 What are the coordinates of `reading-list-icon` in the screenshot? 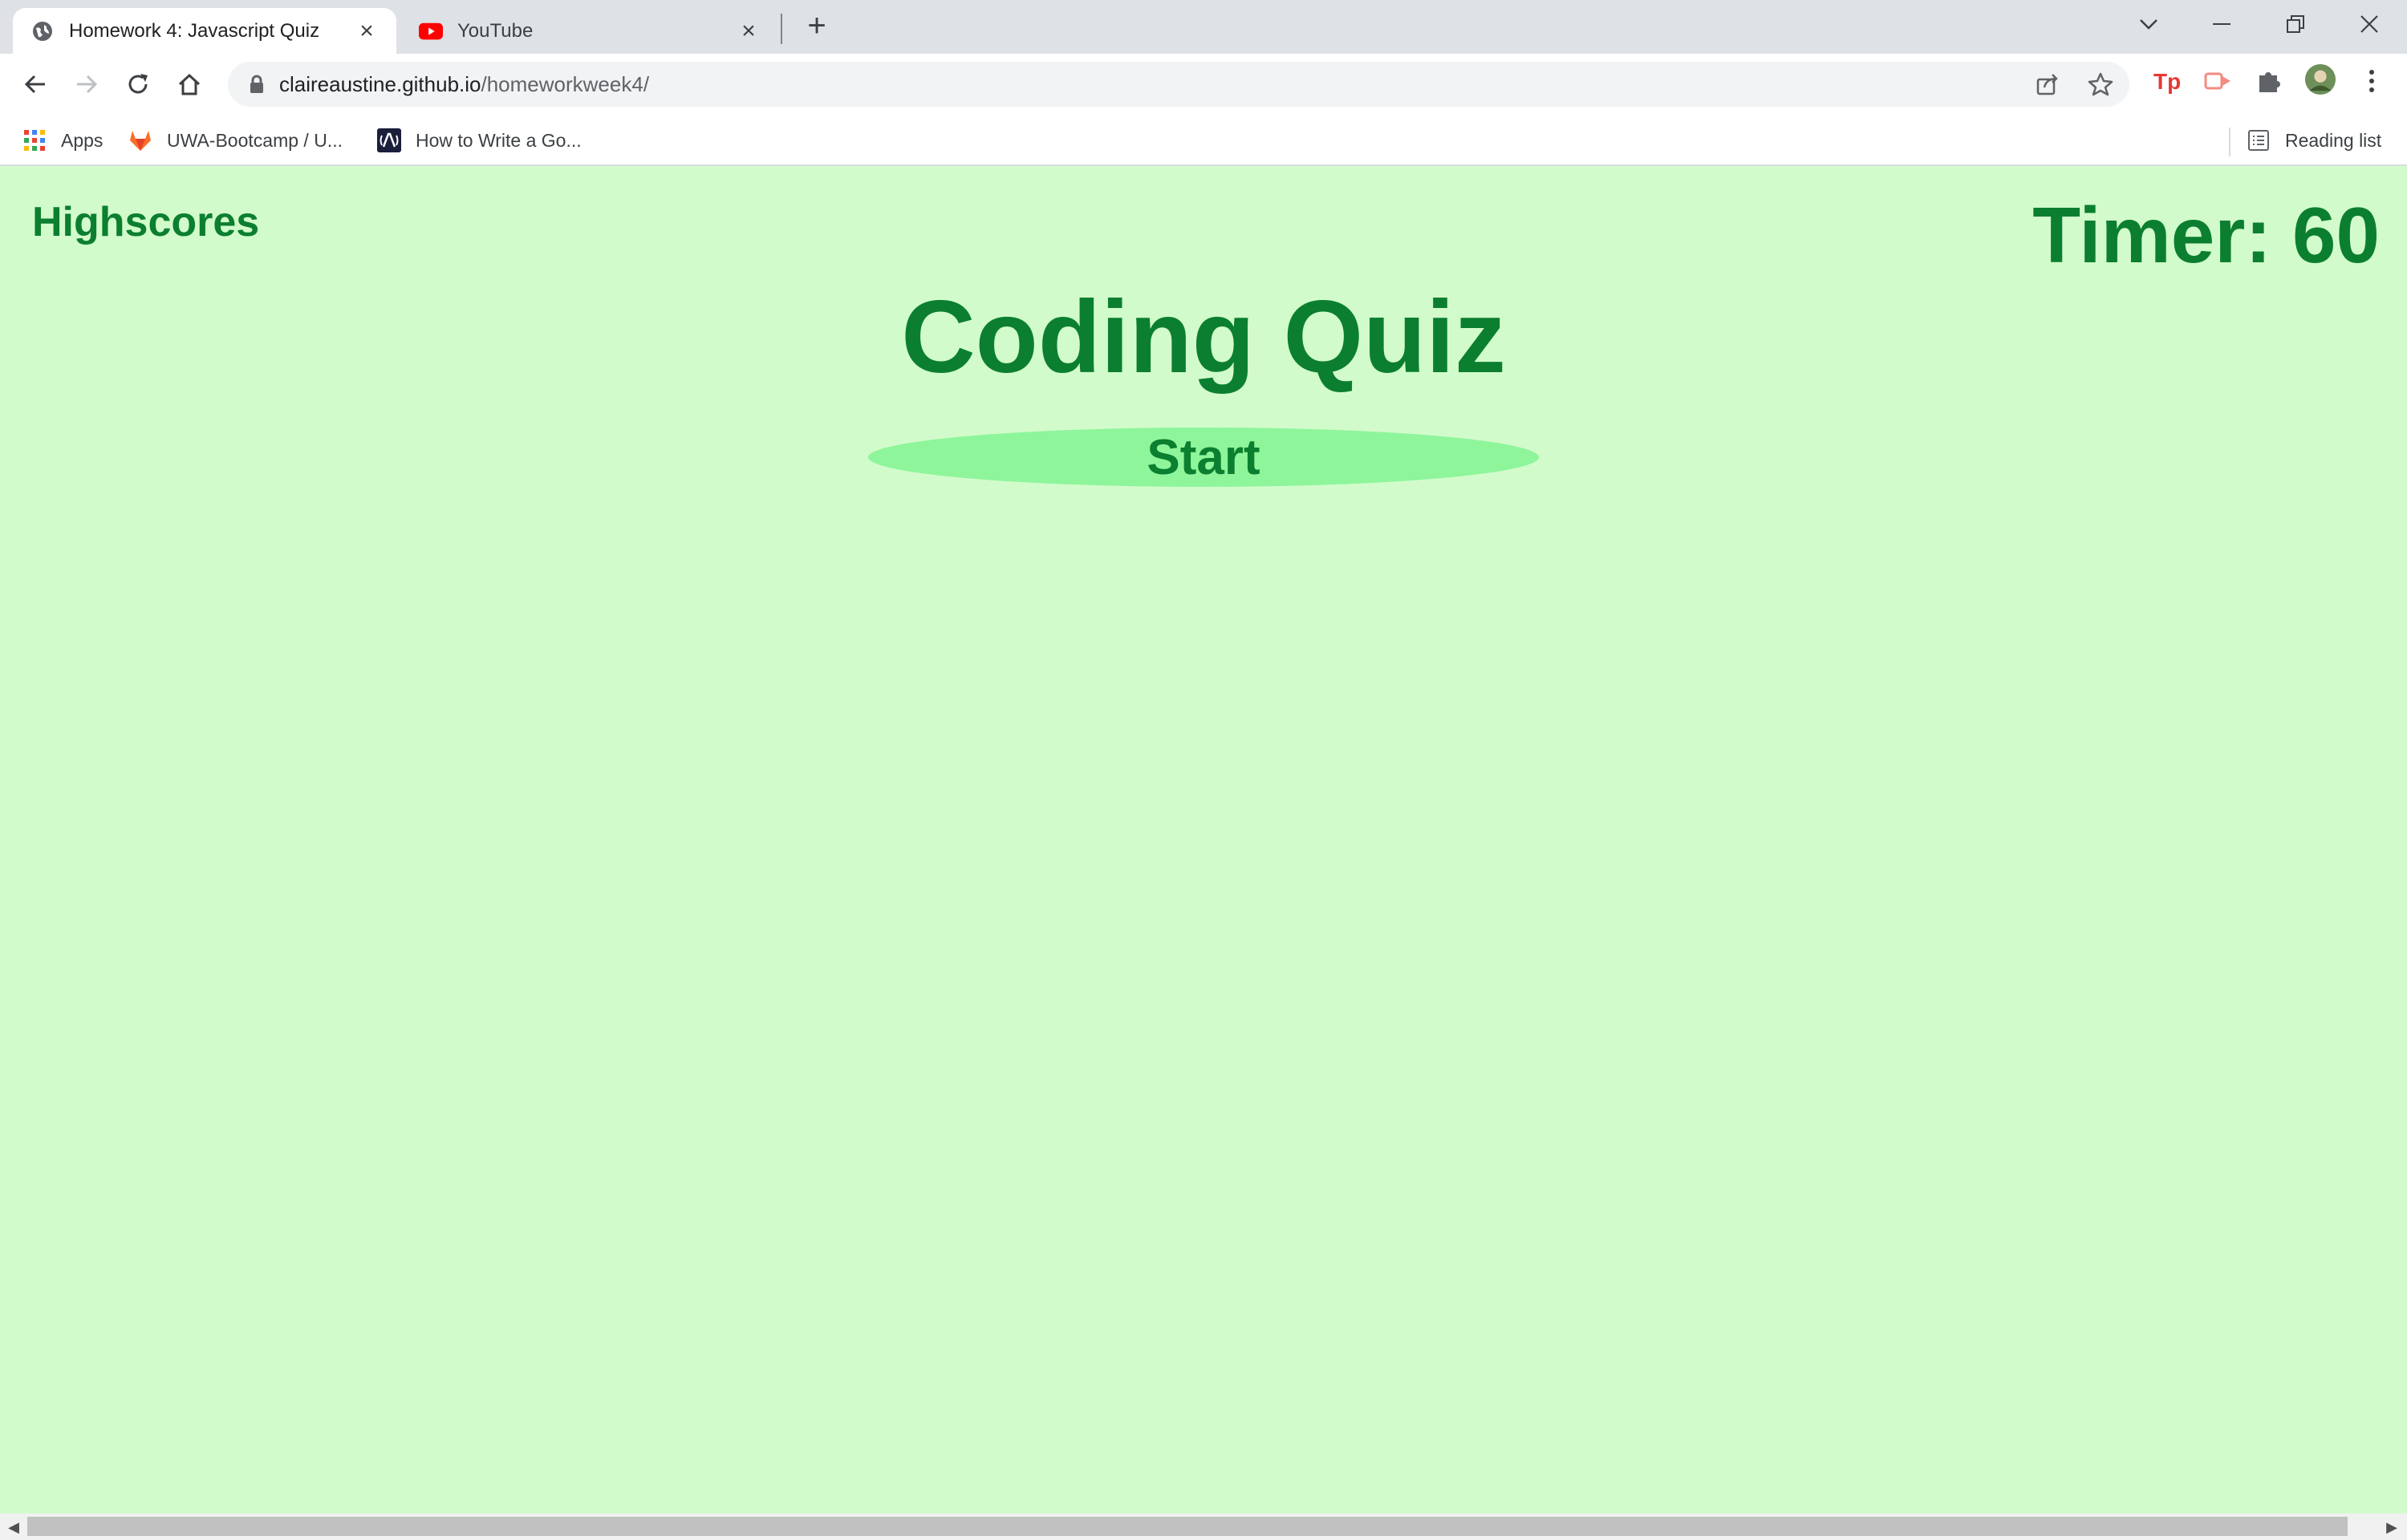 It's located at (2259, 140).